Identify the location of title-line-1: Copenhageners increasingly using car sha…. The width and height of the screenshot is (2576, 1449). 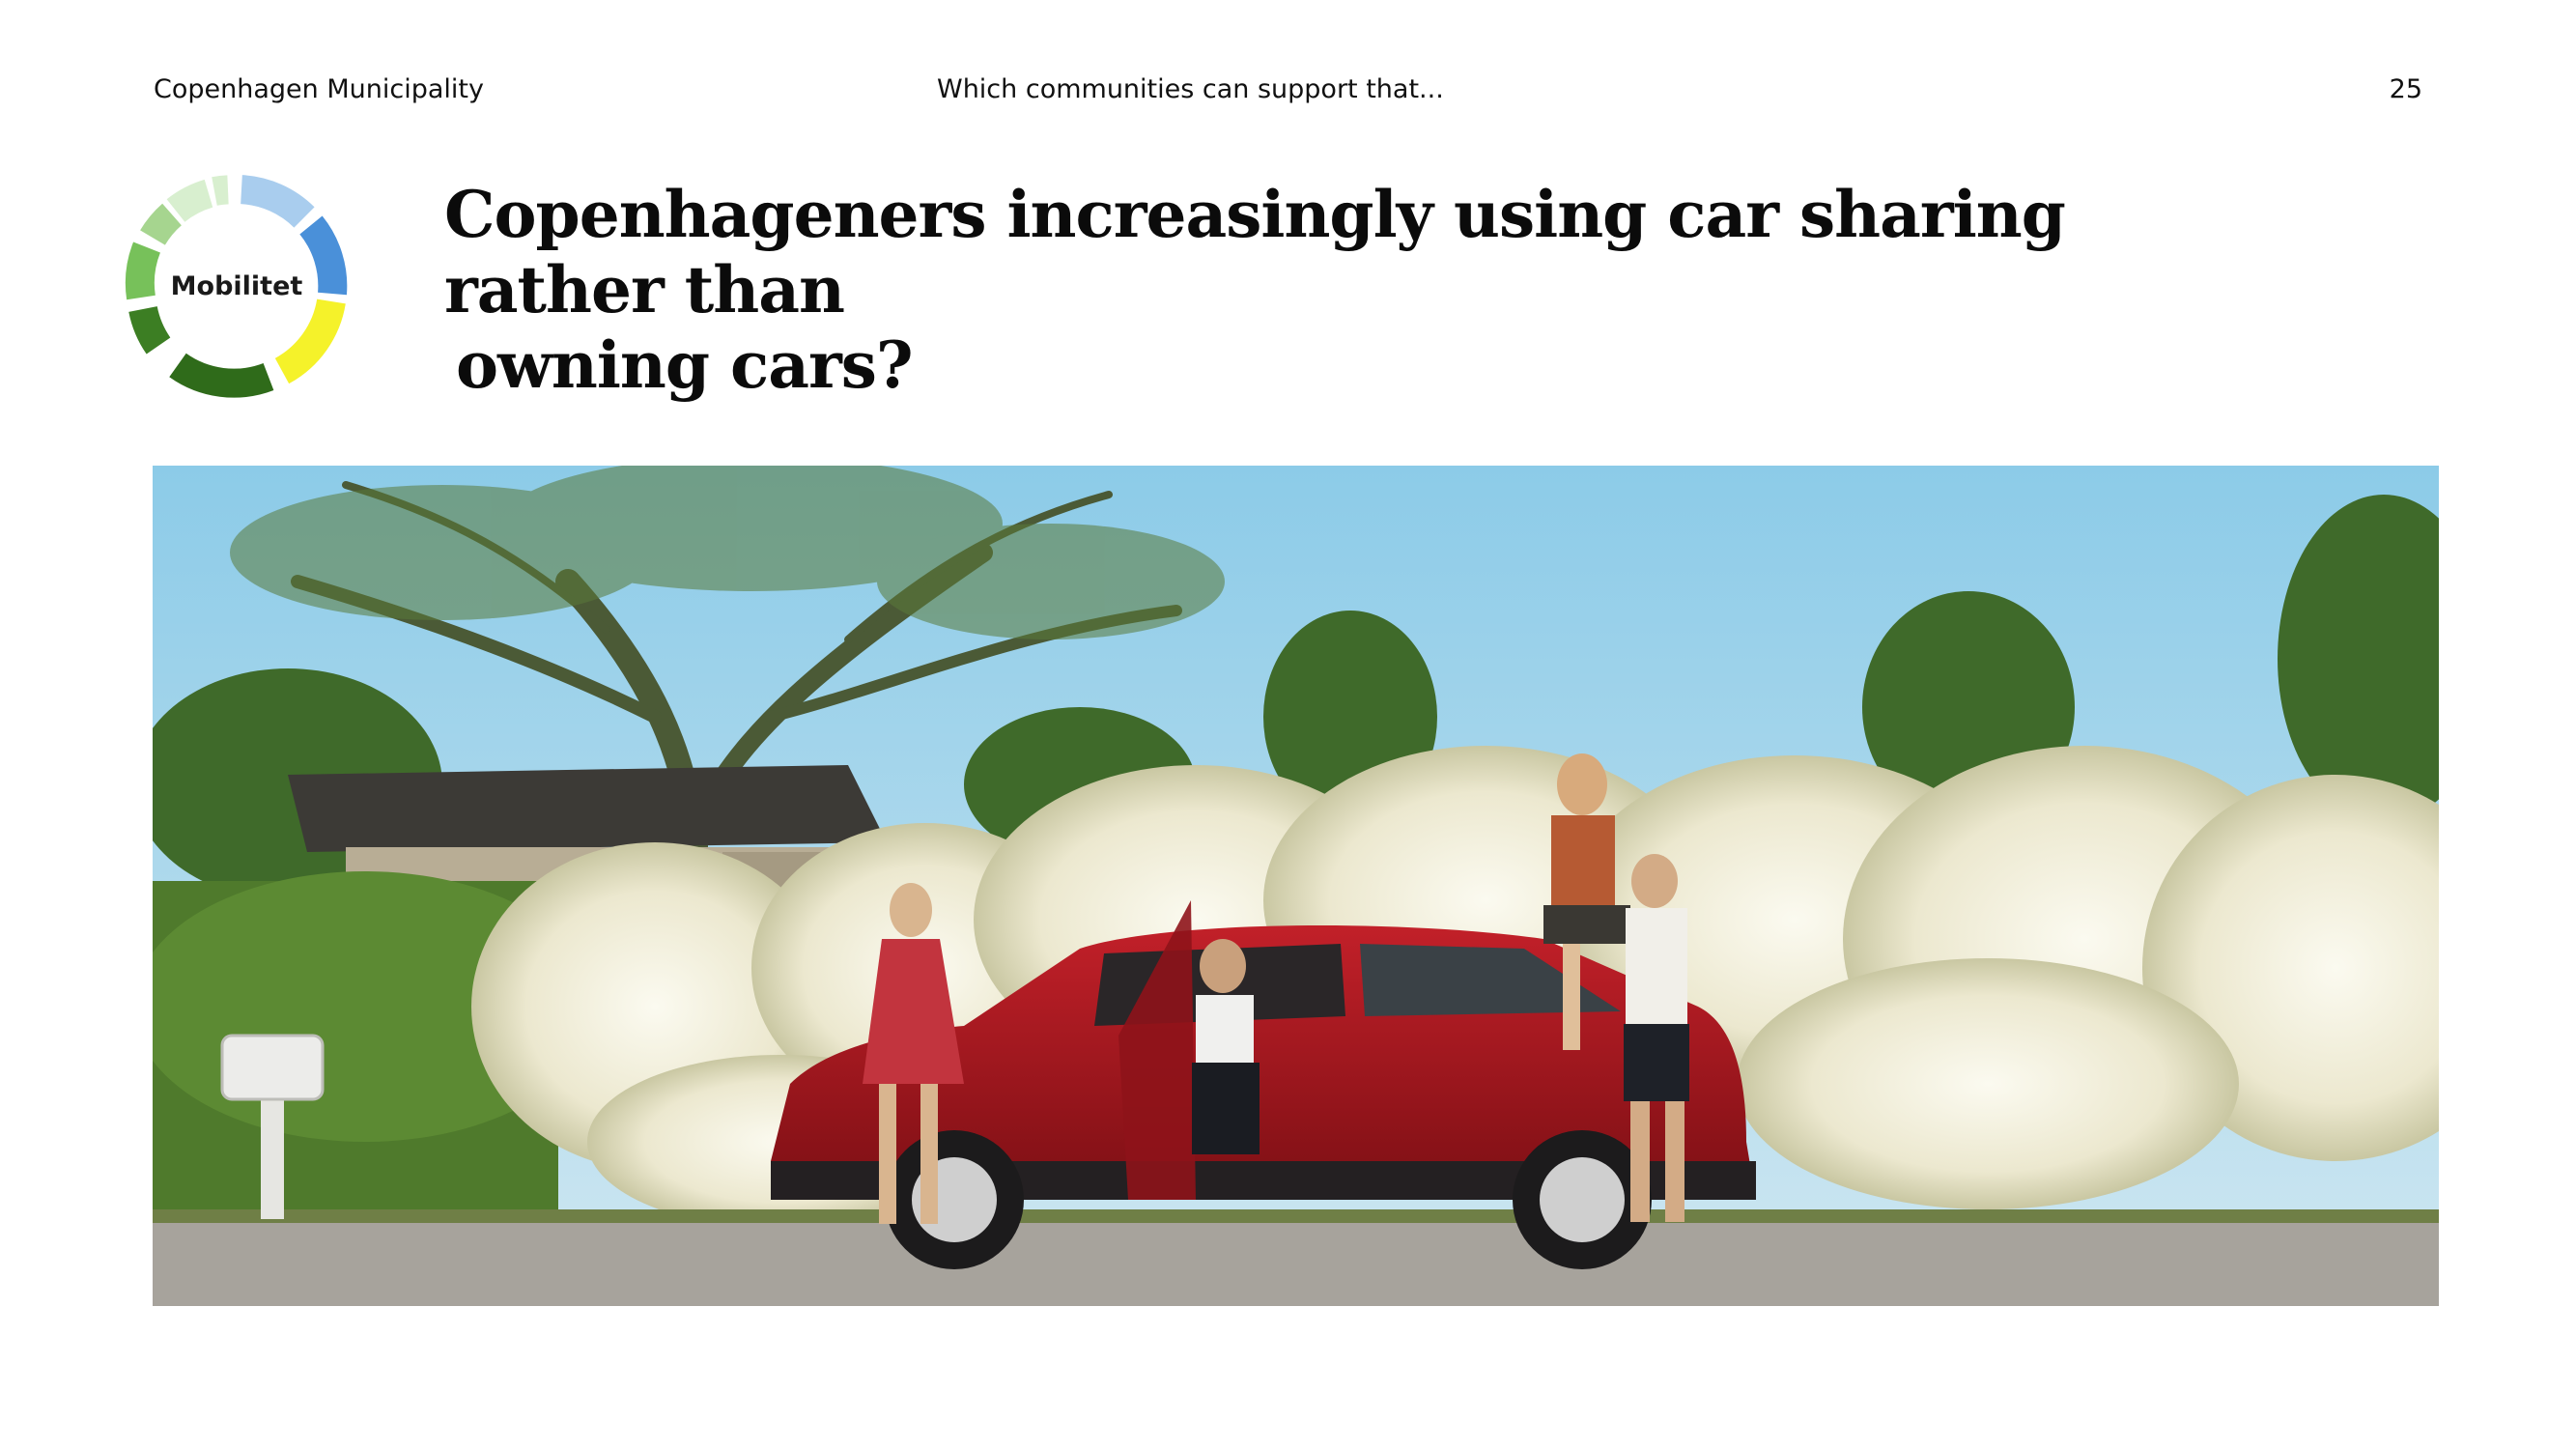
(1255, 252).